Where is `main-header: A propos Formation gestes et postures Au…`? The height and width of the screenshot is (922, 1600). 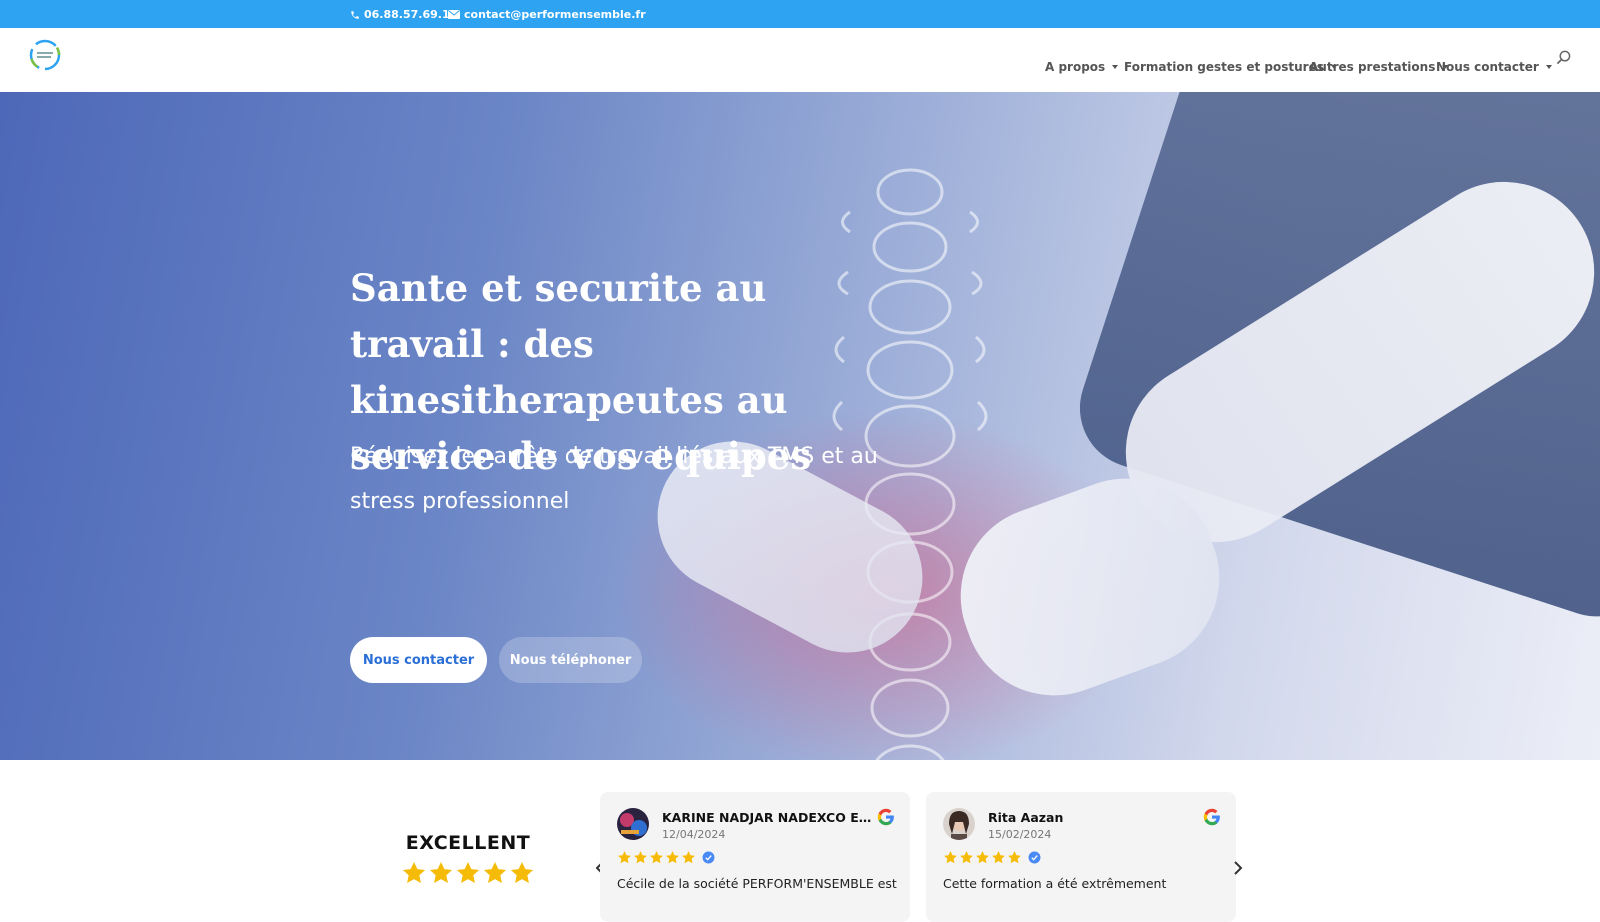
main-header: A propos Formation gestes et postures Au… is located at coordinates (800, 60).